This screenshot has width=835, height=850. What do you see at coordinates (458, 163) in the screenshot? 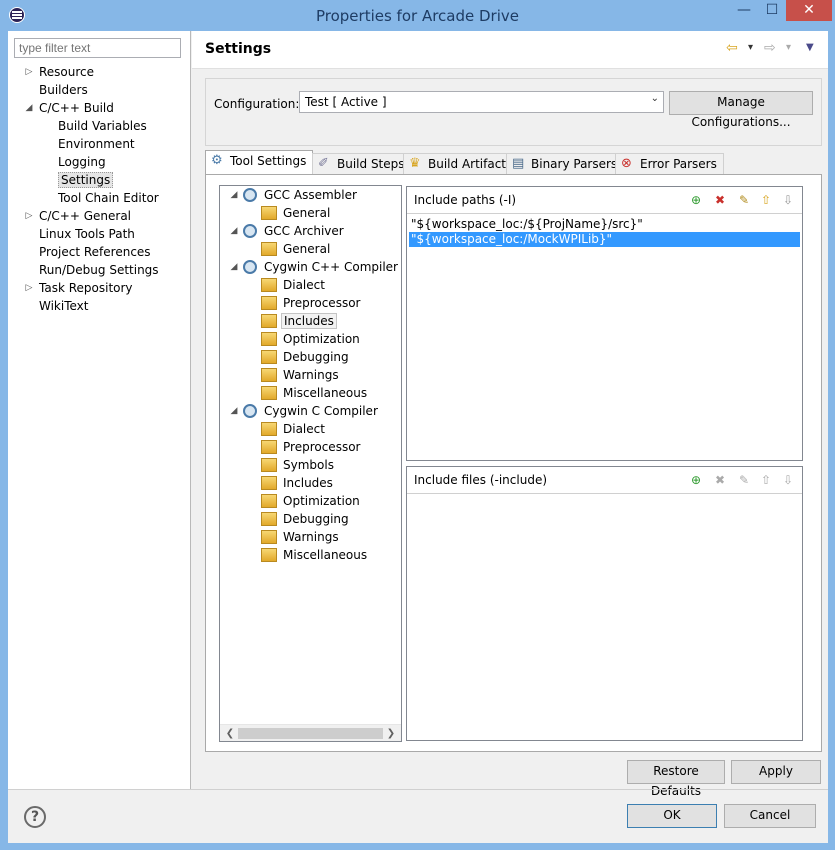
I see `tab-build-artifact: ♛ Build Artifact` at bounding box center [458, 163].